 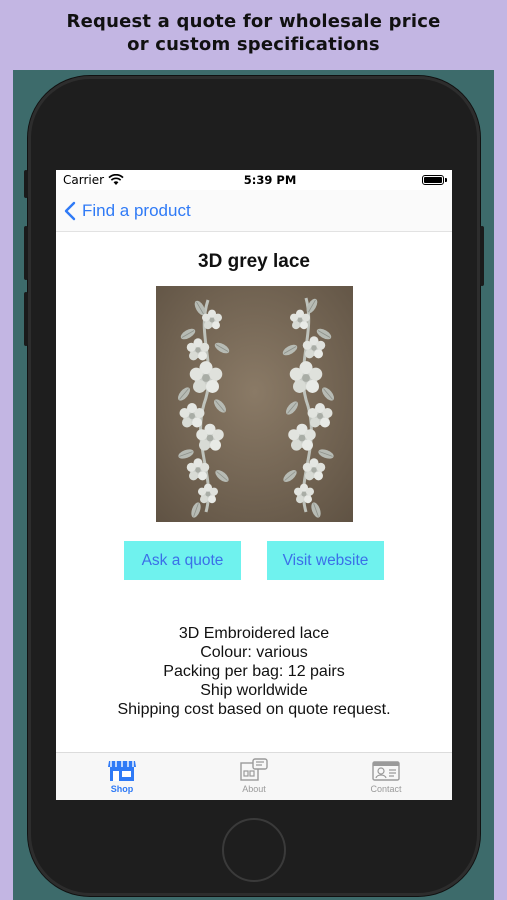 What do you see at coordinates (254, 769) in the screenshot?
I see `about-icon` at bounding box center [254, 769].